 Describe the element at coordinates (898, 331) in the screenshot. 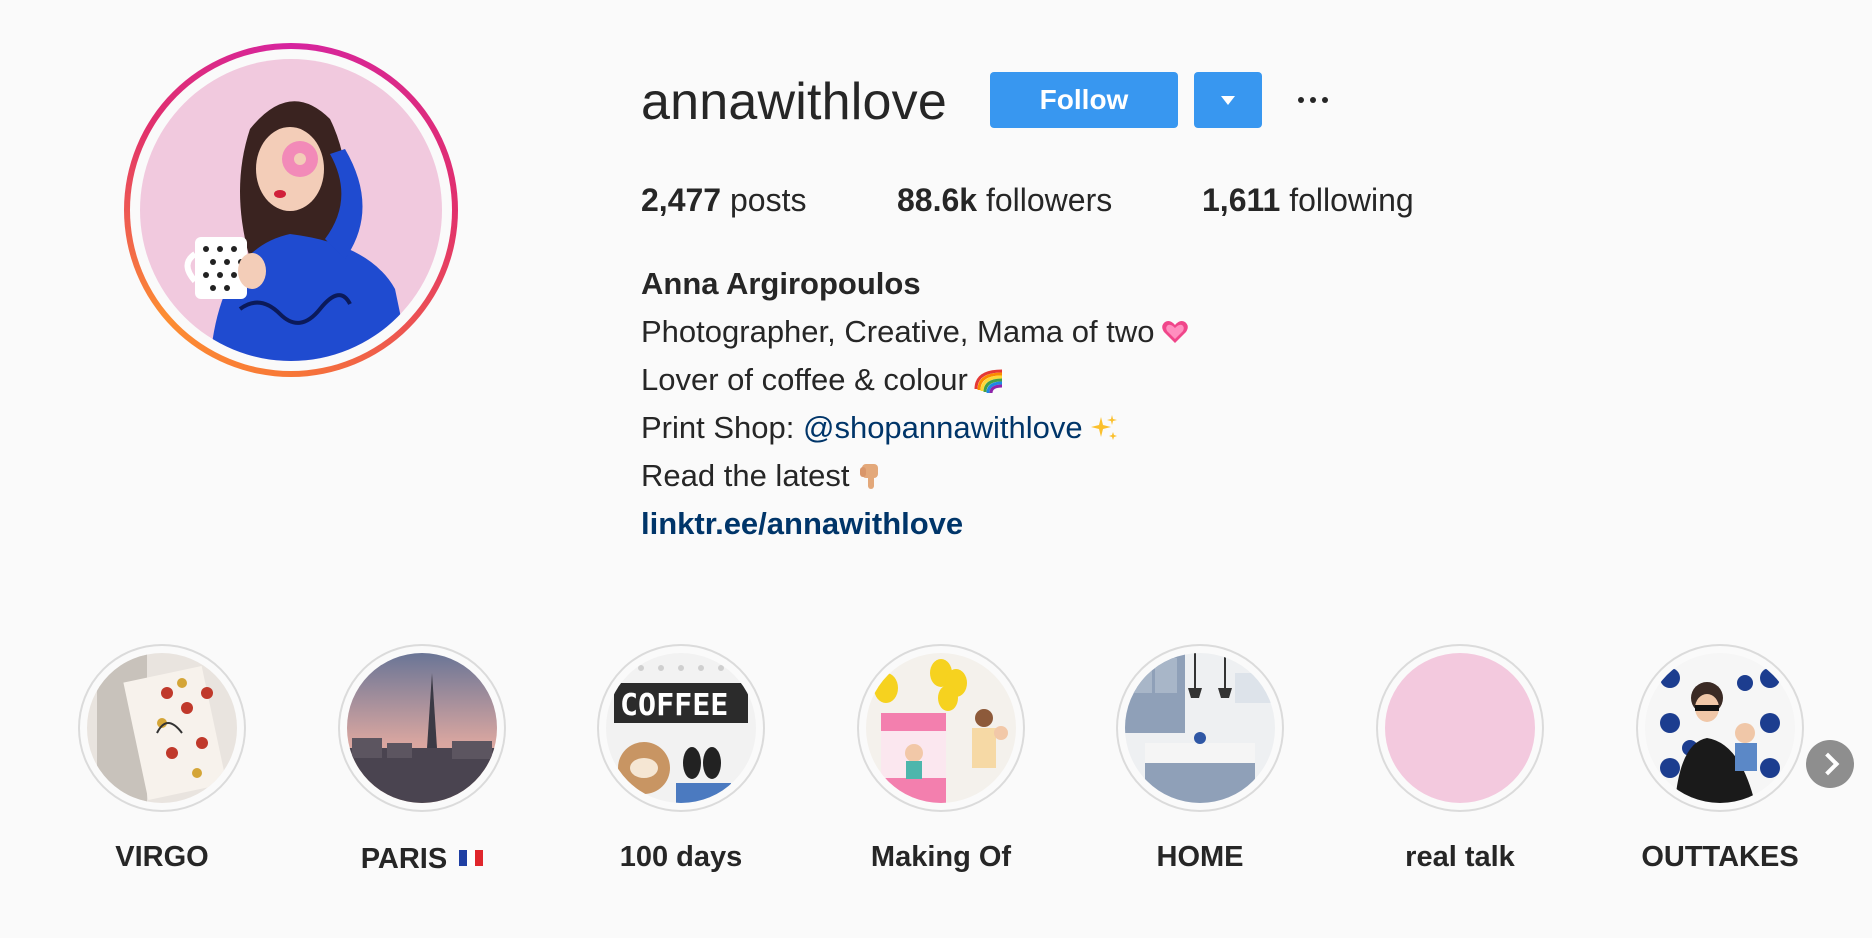

I see `bio-line-1-text: Photographer, Creative, Mama of two` at that location.